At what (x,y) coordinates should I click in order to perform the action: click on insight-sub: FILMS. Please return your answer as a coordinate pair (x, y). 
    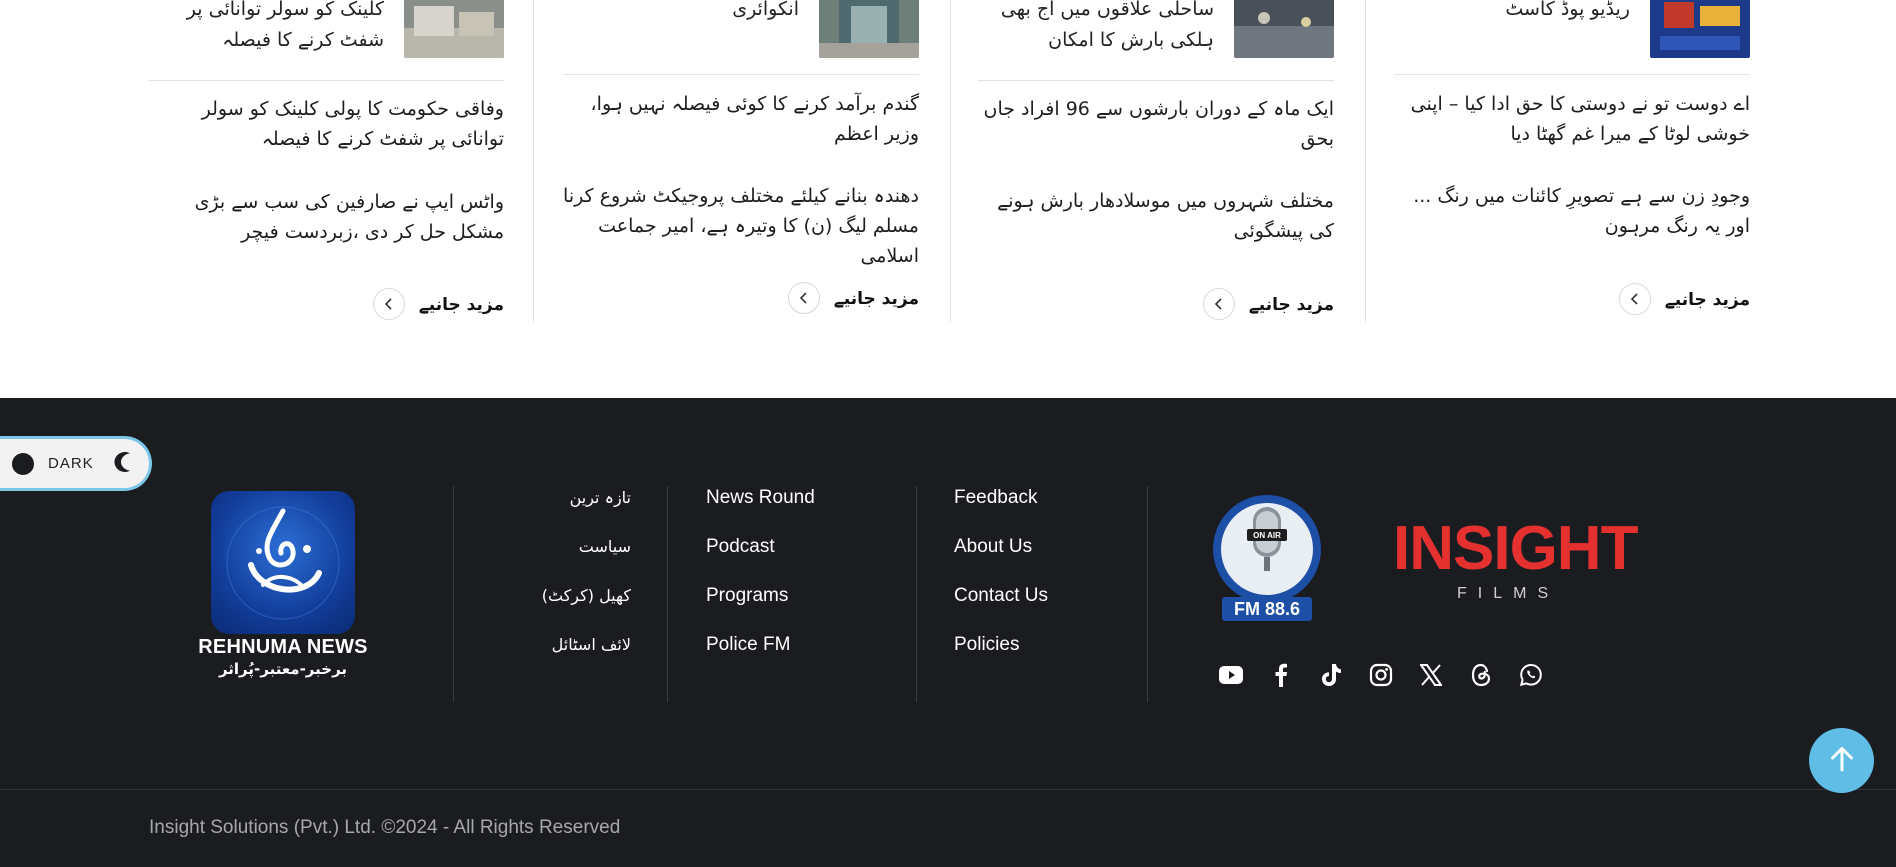
    Looking at the image, I should click on (1508, 593).